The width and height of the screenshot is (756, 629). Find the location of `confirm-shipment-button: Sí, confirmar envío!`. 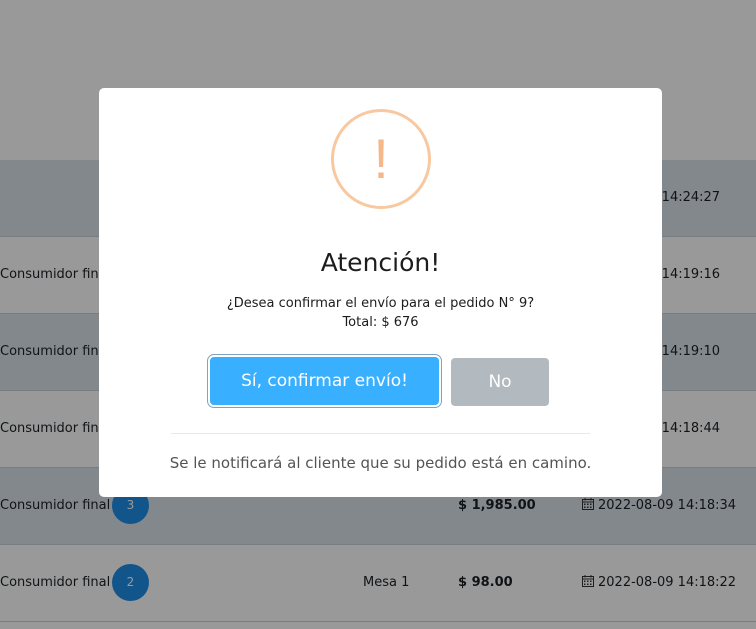

confirm-shipment-button: Sí, confirmar envío! is located at coordinates (324, 381).